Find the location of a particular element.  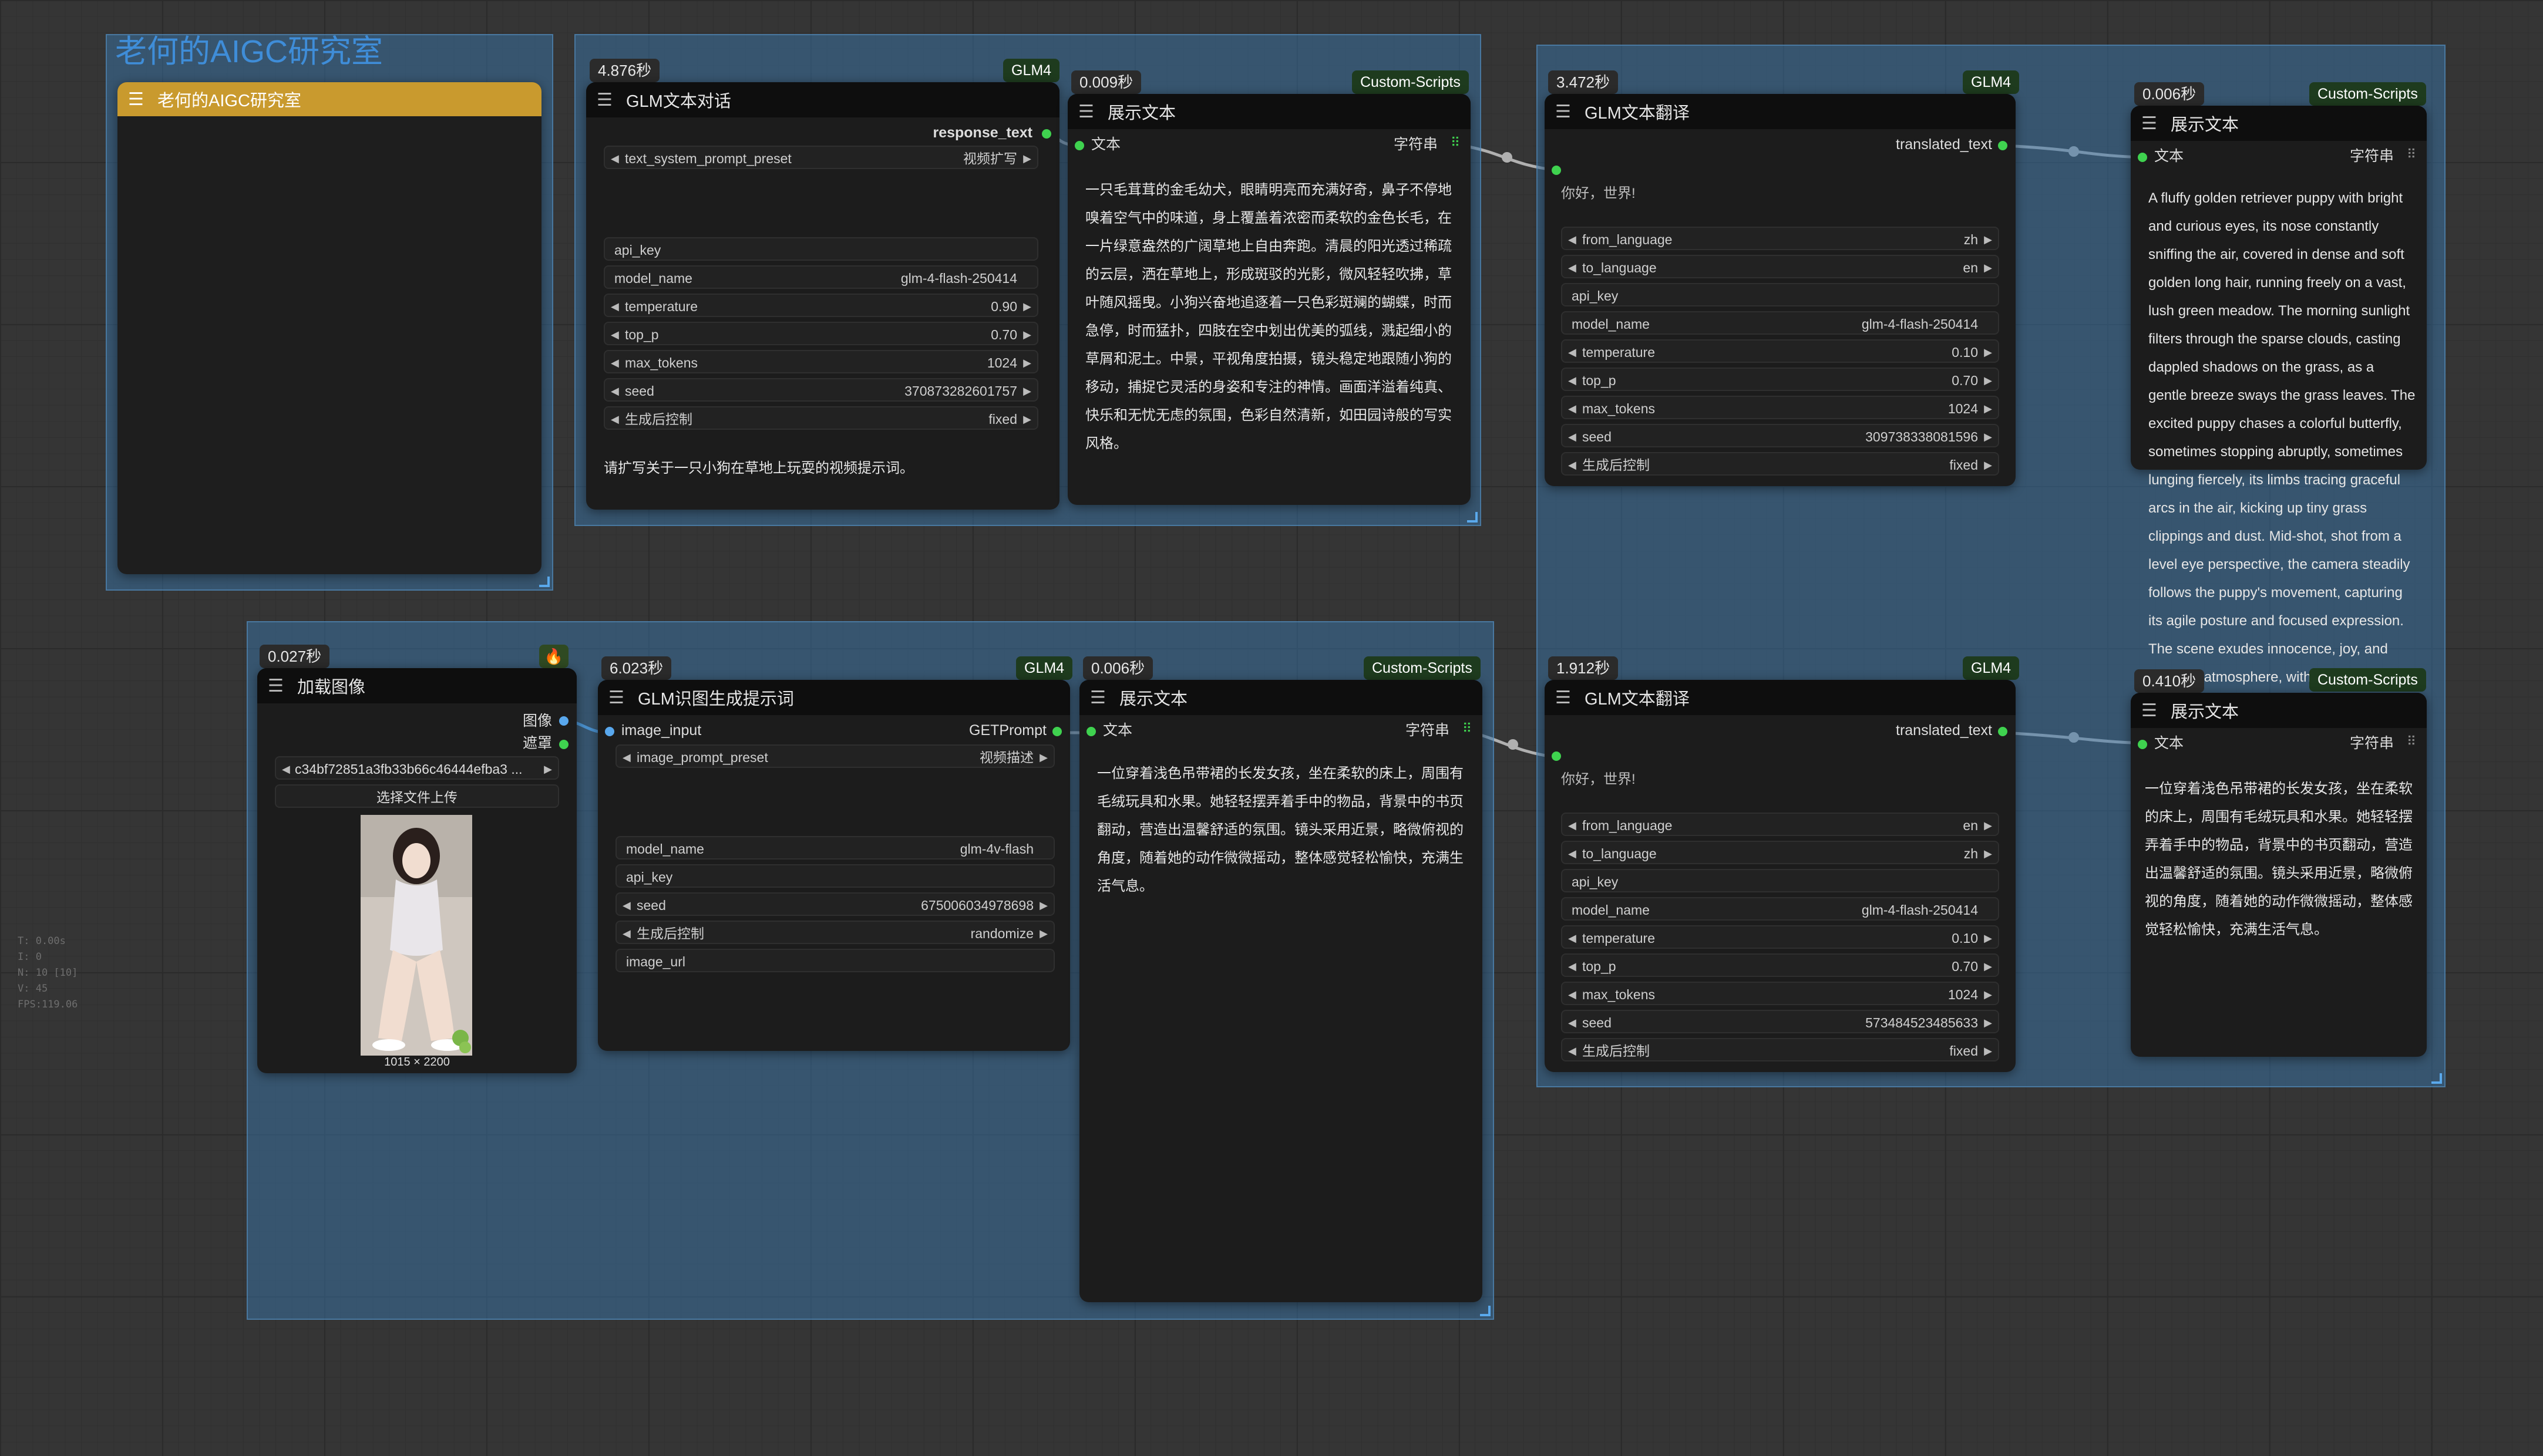

output-slot: response_text is located at coordinates (982, 132).